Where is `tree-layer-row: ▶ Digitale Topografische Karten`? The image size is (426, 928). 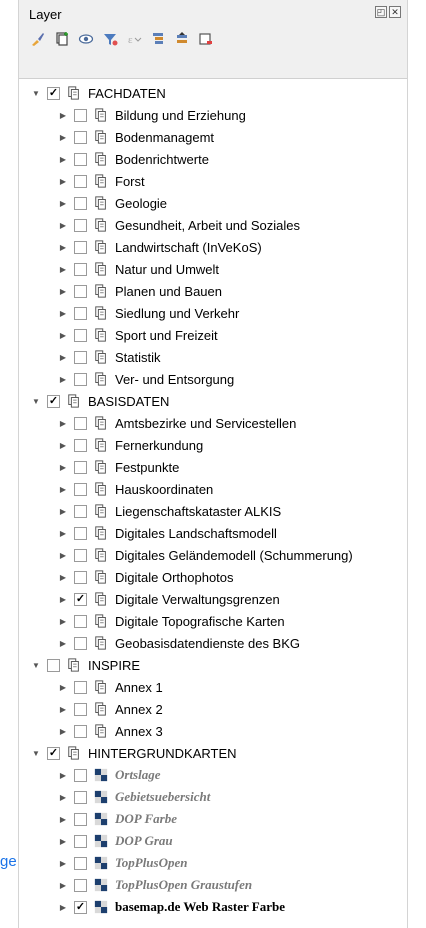 tree-layer-row: ▶ Digitale Topografische Karten is located at coordinates (213, 621).